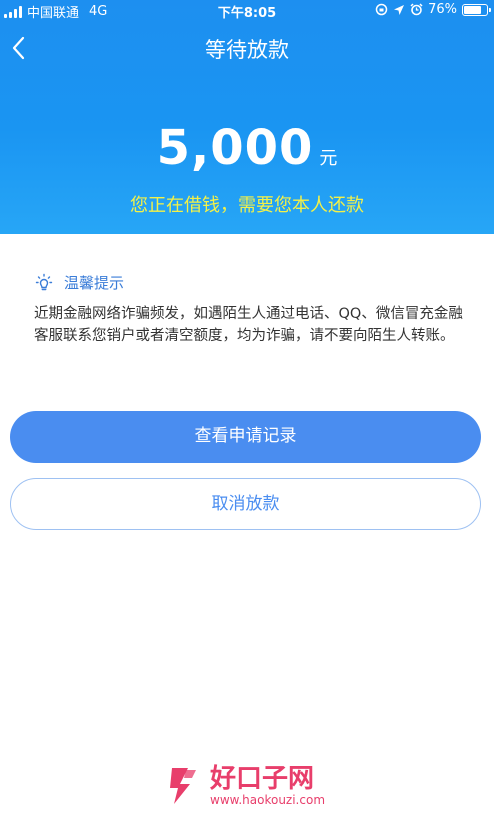 This screenshot has height=822, width=494. Describe the element at coordinates (442, 9) in the screenshot. I see `battery-percent: 76%` at that location.